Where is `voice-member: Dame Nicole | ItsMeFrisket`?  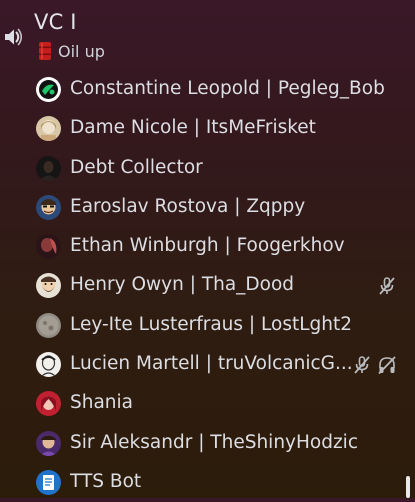
voice-member: Dame Nicole | ItsMeFrisket is located at coordinates (207, 128).